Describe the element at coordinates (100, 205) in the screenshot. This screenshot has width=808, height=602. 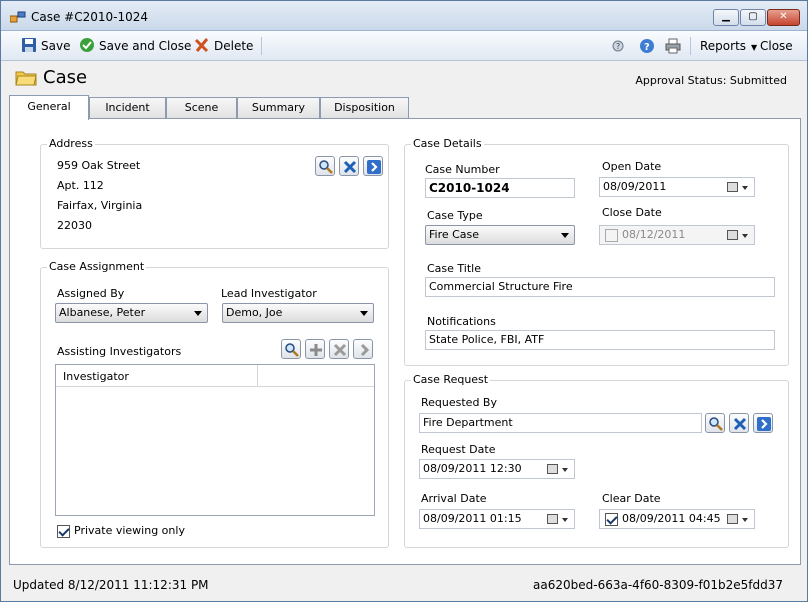
I see `address-line: Fairfax, Virginia` at that location.